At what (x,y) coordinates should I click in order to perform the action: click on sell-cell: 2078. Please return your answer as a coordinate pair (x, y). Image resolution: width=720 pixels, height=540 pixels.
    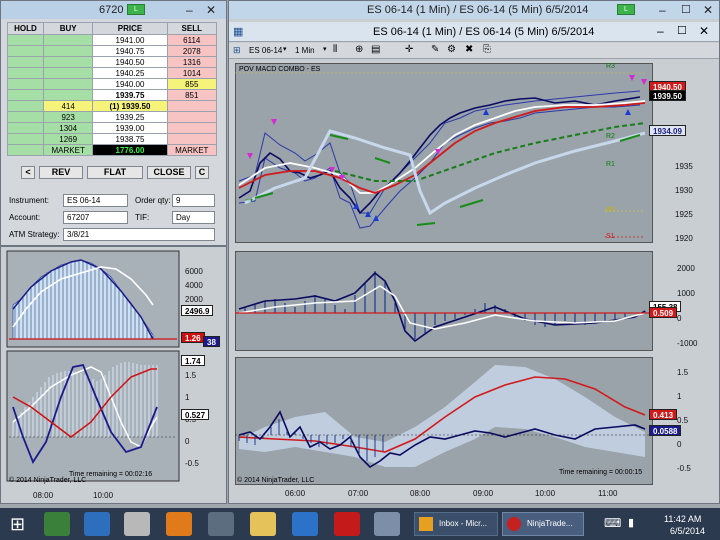
    Looking at the image, I should click on (192, 51).